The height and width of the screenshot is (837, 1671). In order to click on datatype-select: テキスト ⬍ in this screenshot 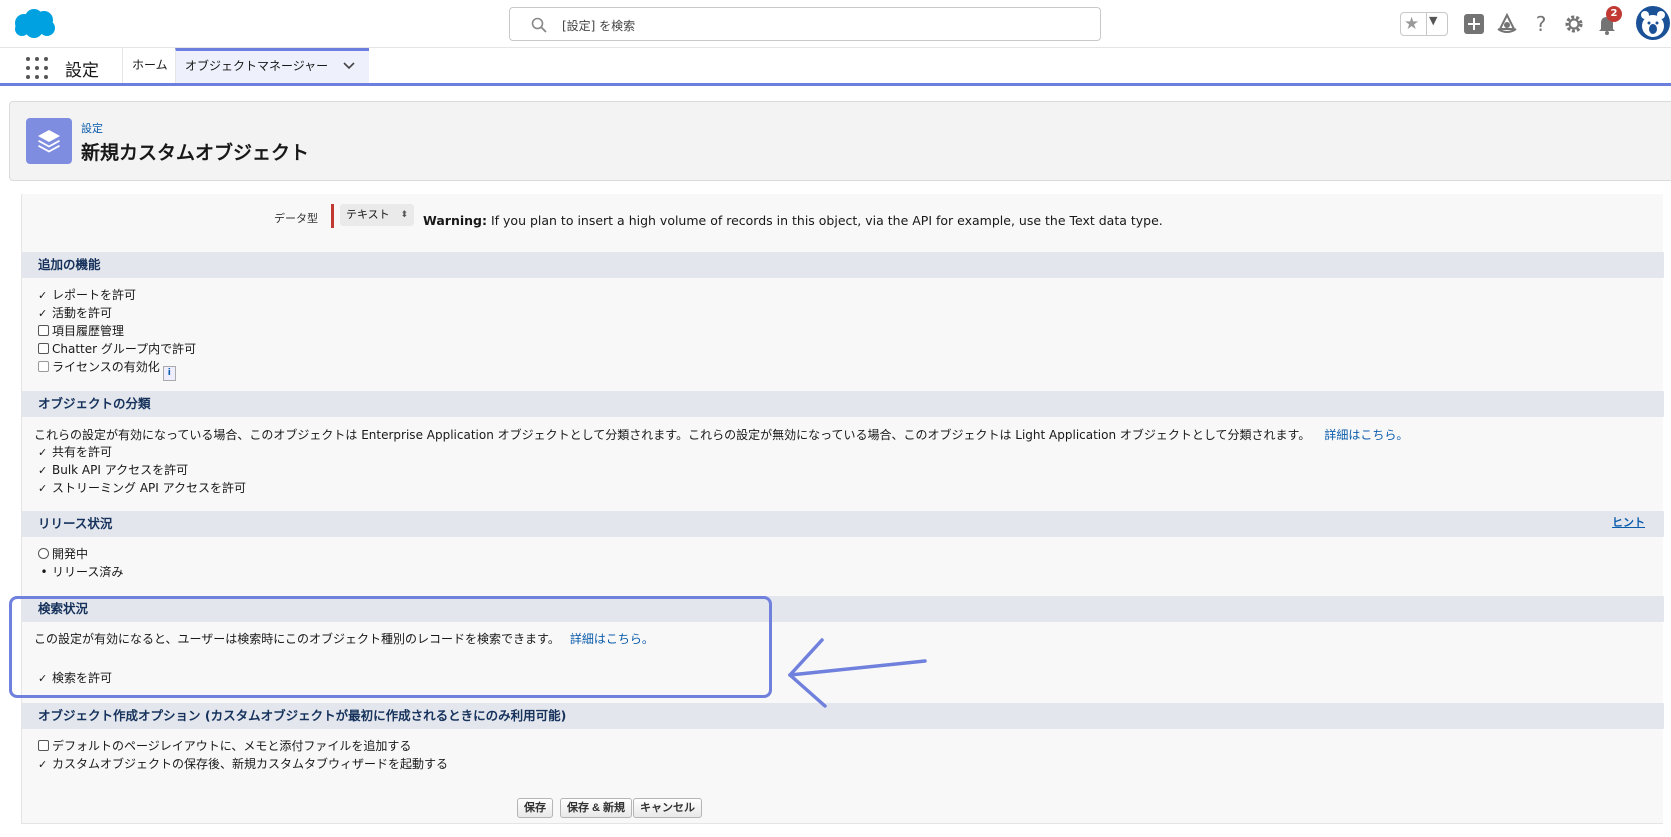, I will do `click(377, 215)`.